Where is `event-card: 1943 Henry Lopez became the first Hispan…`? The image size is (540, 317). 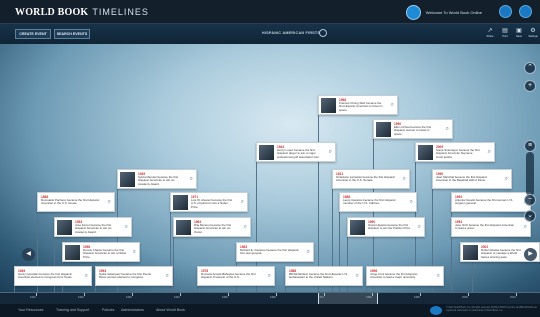
event-card: 1943 Henry Lopez became the first Hispan… is located at coordinates (296, 152).